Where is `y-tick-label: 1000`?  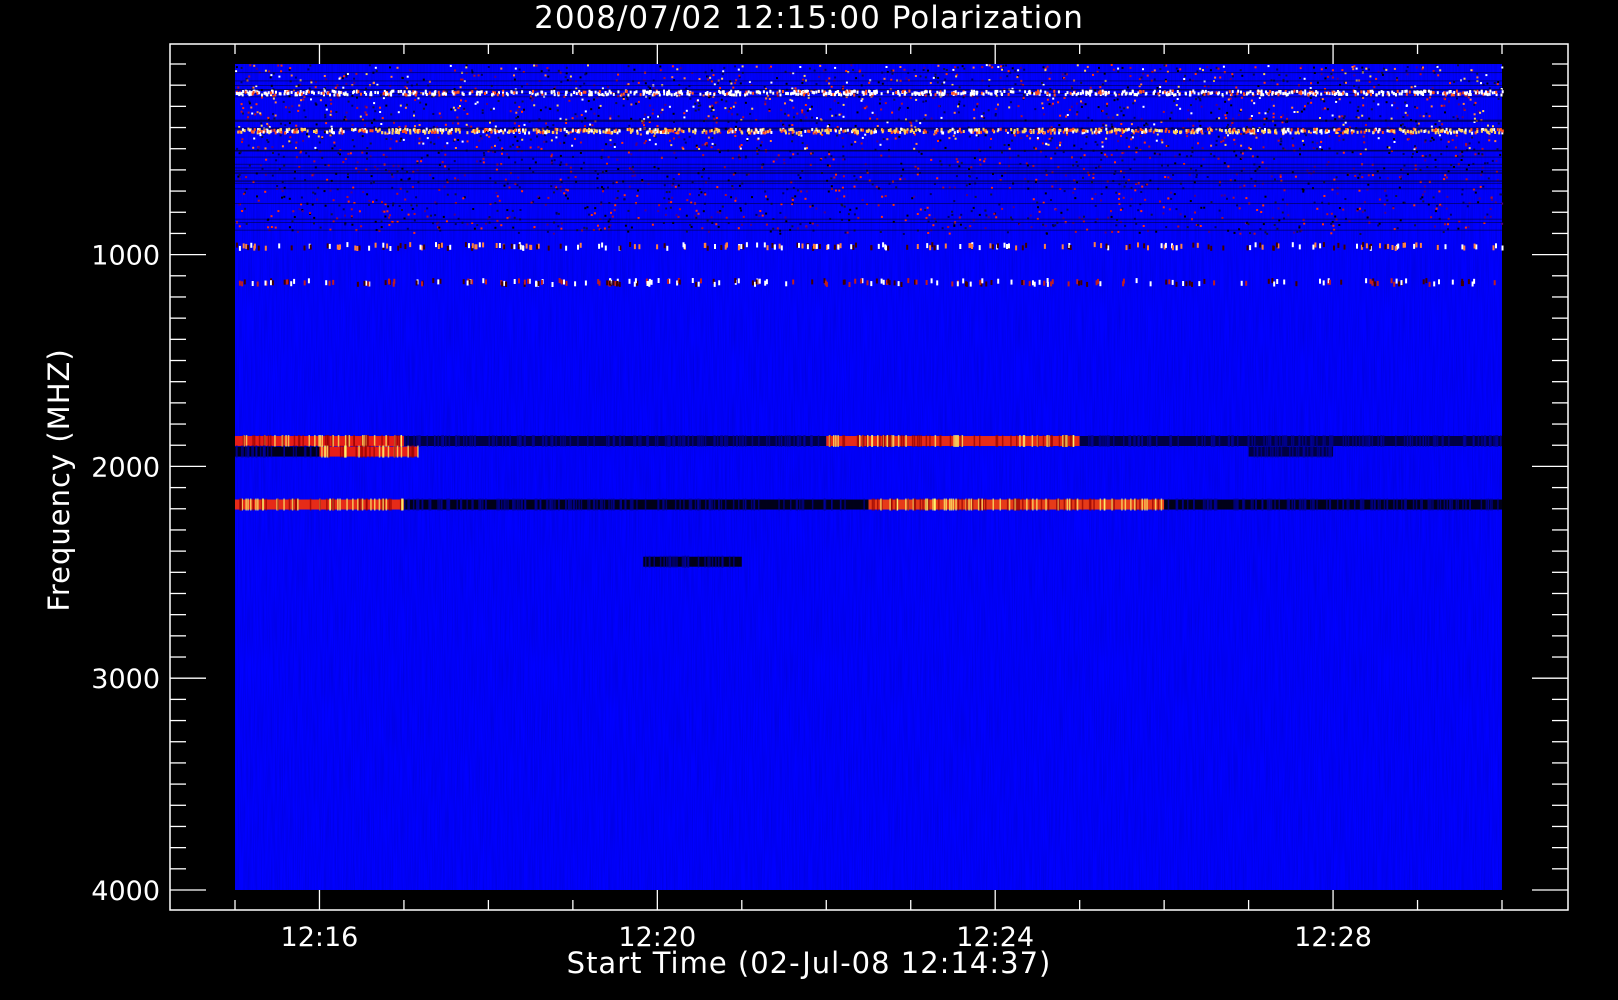
y-tick-label: 1000 is located at coordinates (125, 256).